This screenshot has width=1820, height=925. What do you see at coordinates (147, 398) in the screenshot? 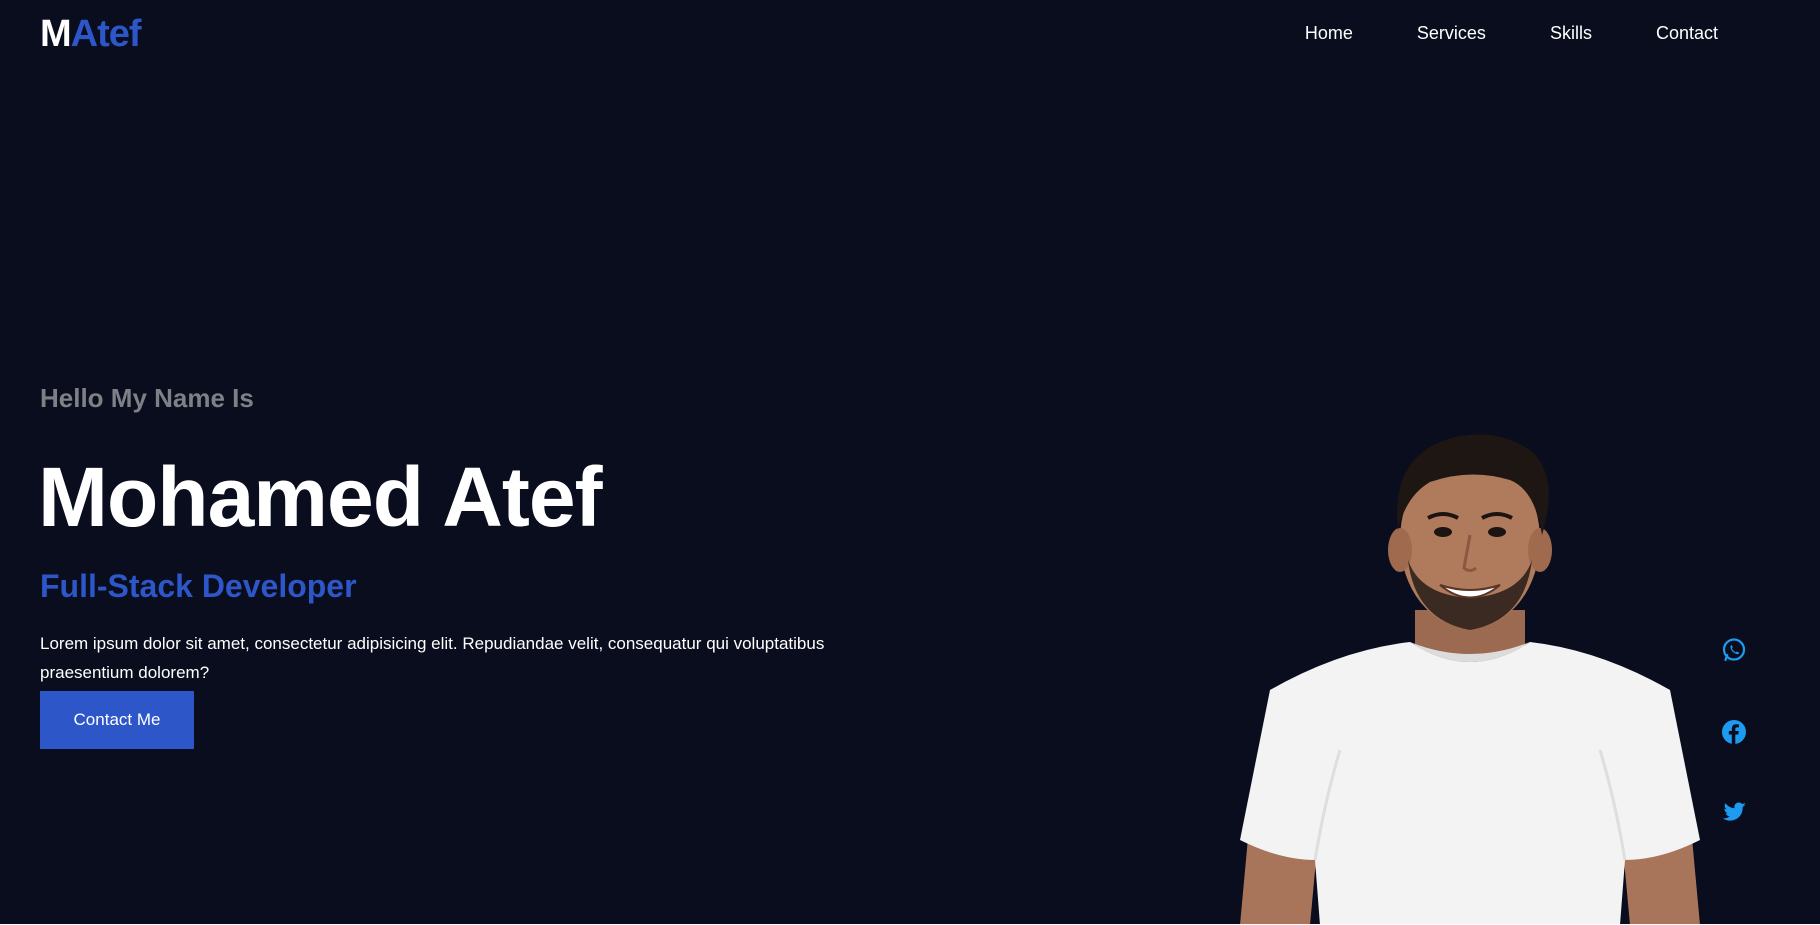
I see `hero-greeting: Hello My Name Is` at bounding box center [147, 398].